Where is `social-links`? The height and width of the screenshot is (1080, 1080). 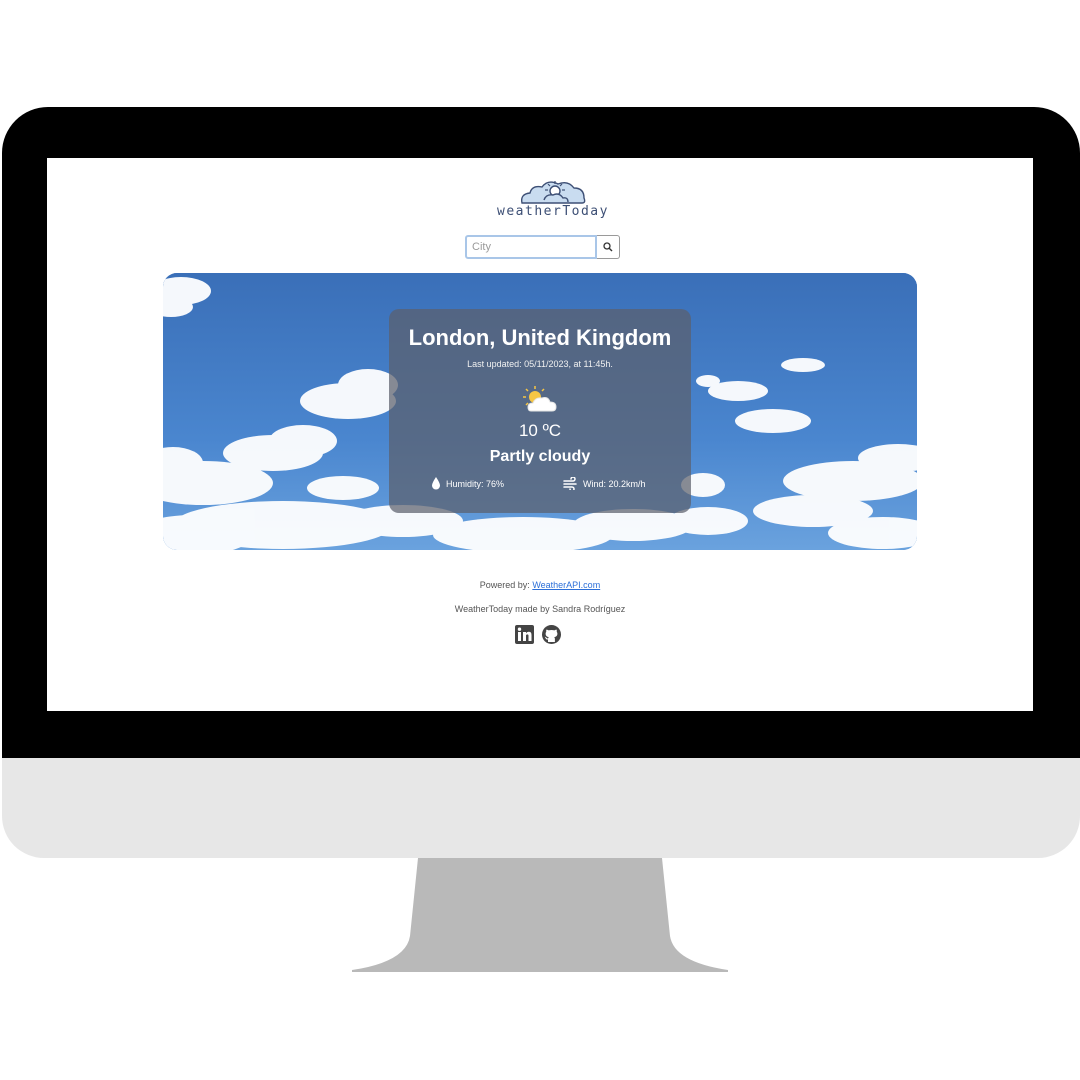
social-links is located at coordinates (538, 634).